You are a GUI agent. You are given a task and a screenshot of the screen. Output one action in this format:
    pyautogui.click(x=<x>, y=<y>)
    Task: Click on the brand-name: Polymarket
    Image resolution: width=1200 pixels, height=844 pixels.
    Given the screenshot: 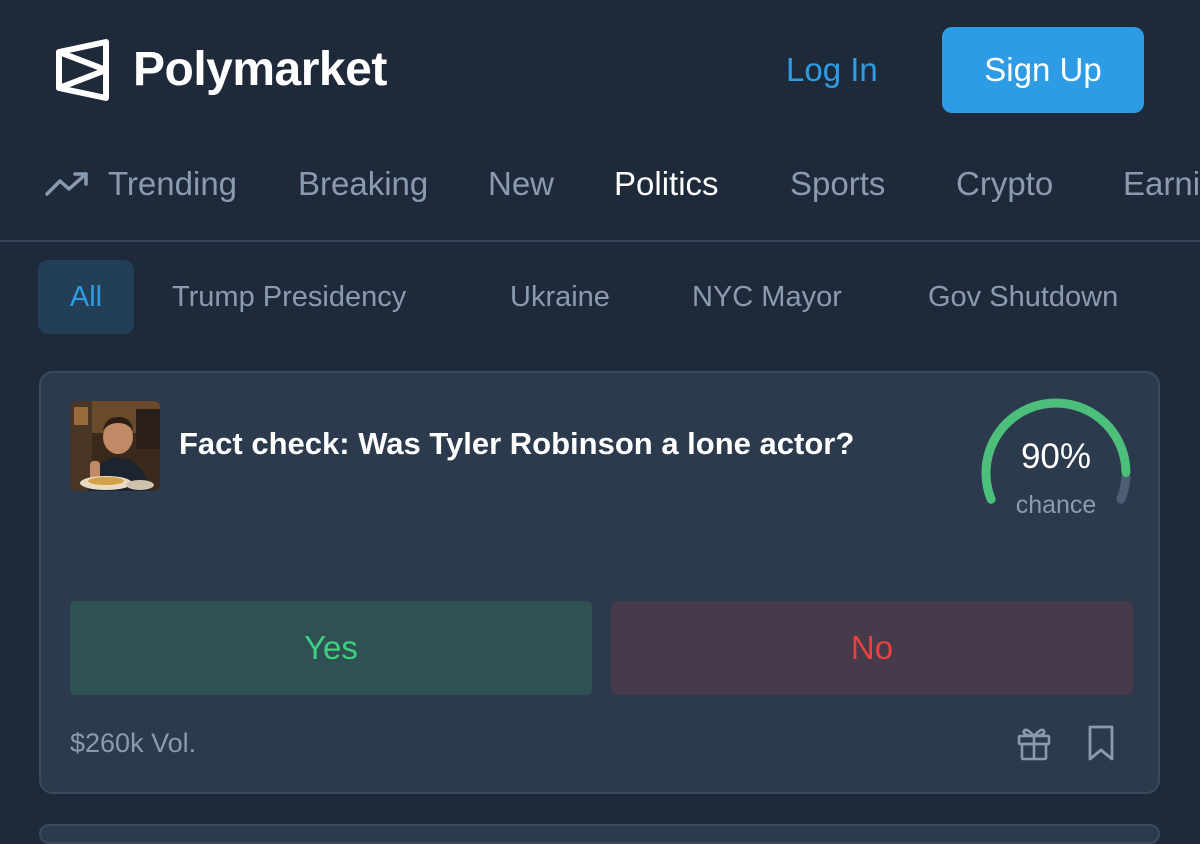 What is the action you would take?
    pyautogui.click(x=260, y=70)
    